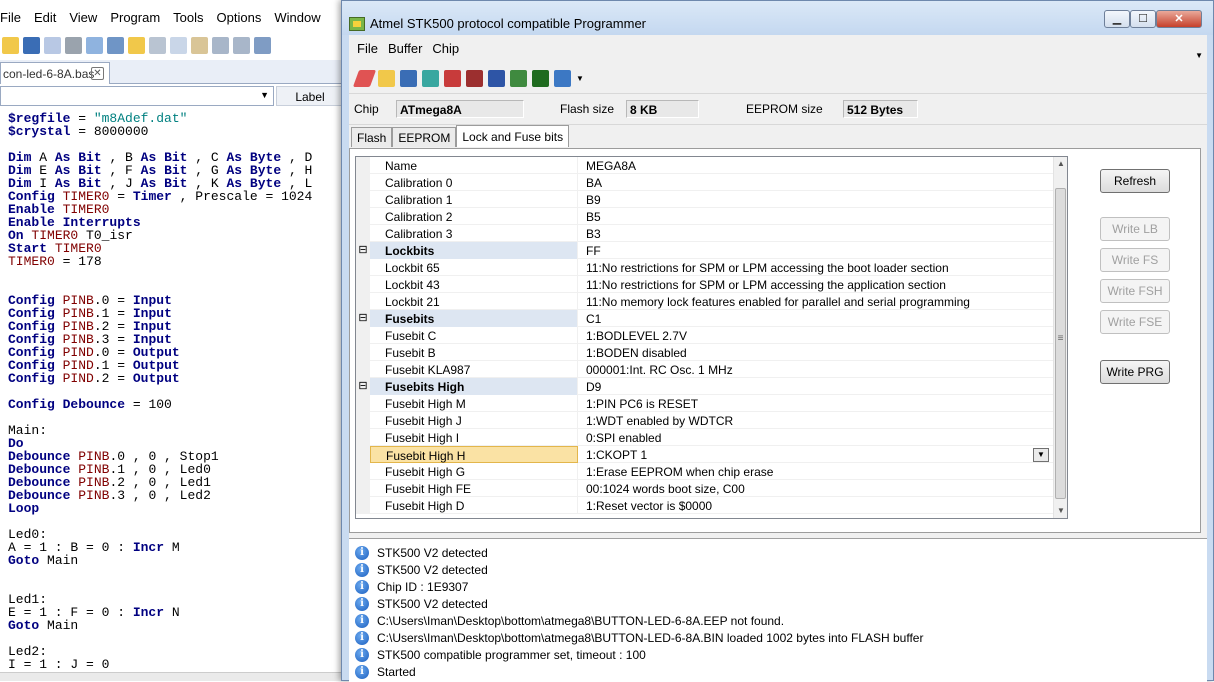  Describe the element at coordinates (1135, 260) in the screenshot. I see `write-fs-button: Write FS` at that location.